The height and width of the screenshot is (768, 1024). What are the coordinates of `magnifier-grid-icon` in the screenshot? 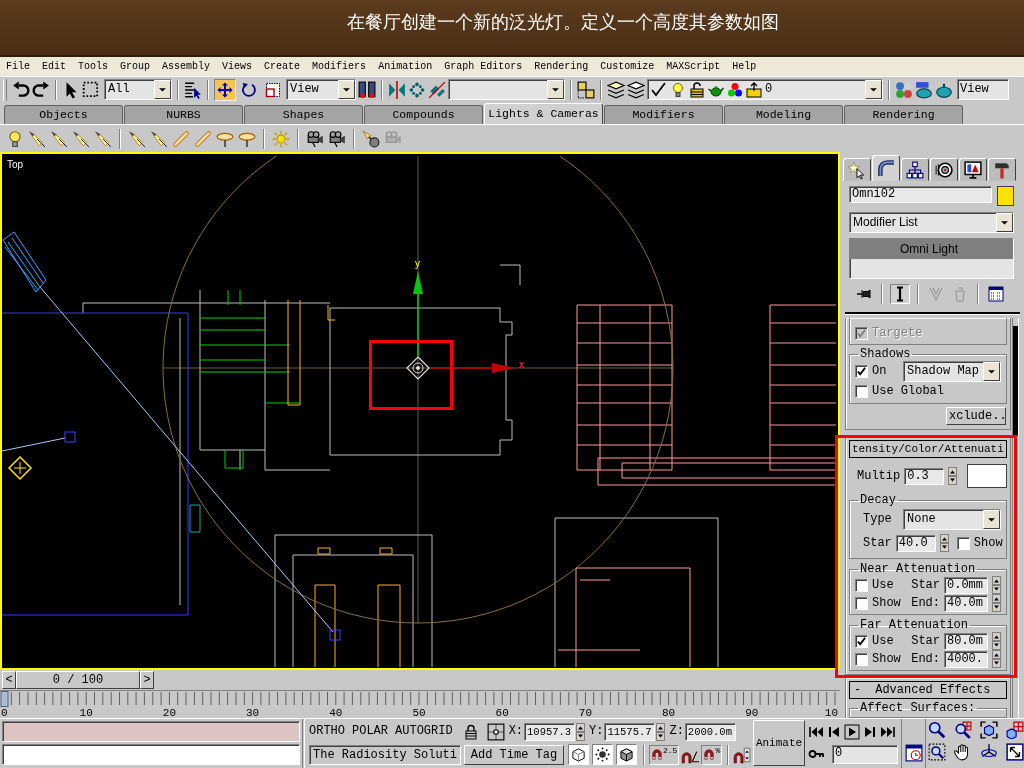 It's located at (963, 730).